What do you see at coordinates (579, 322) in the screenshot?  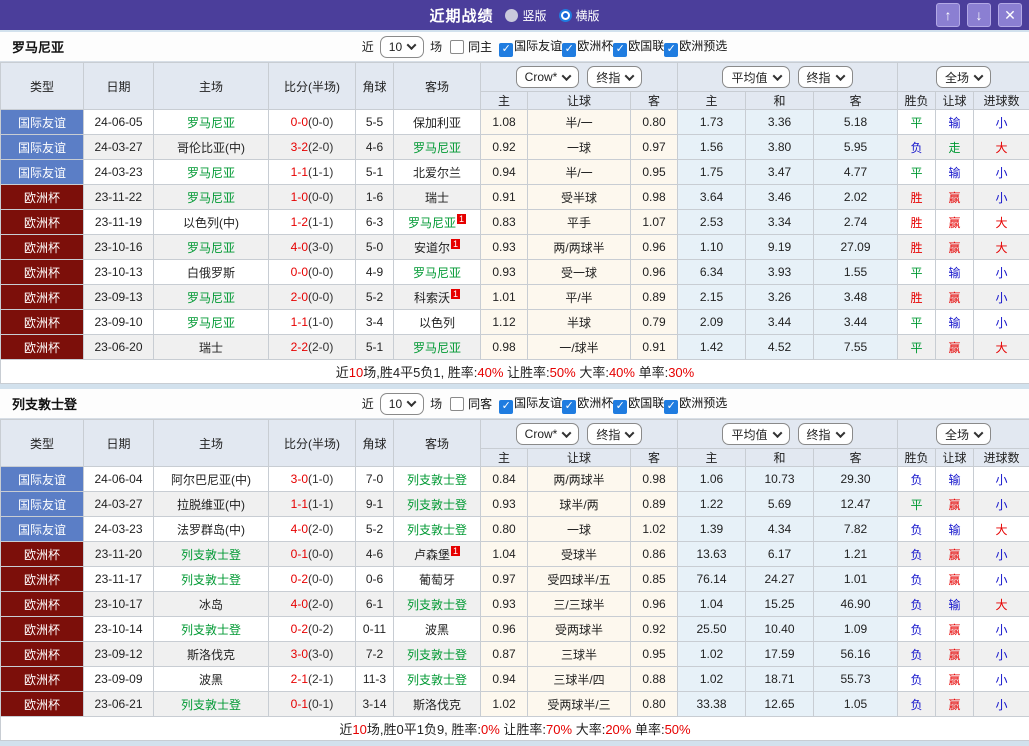 I see `handicap-line: 半球` at bounding box center [579, 322].